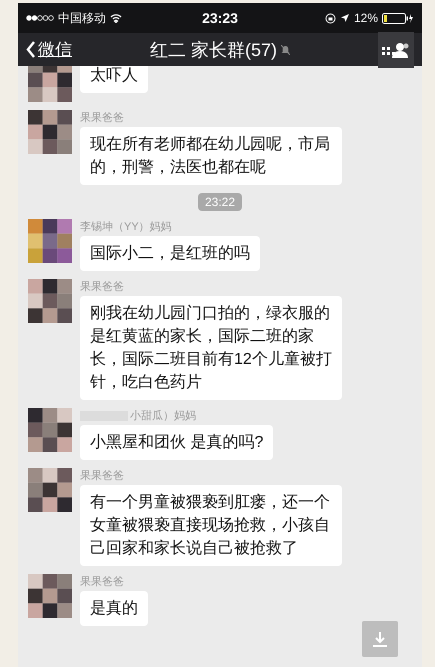  Describe the element at coordinates (114, 608) in the screenshot. I see `message-bubble: 是真的` at that location.